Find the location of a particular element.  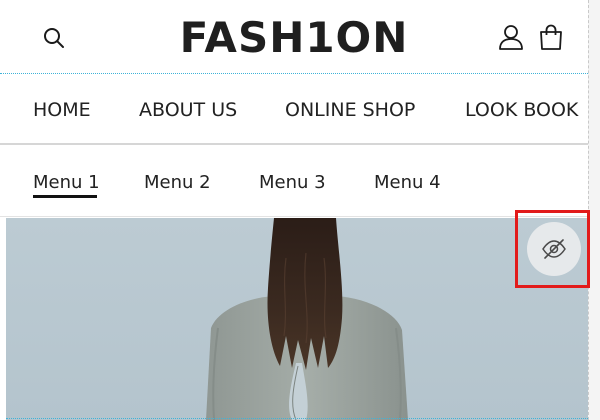

sub-menu-item-3: Menu 3 is located at coordinates (292, 183).